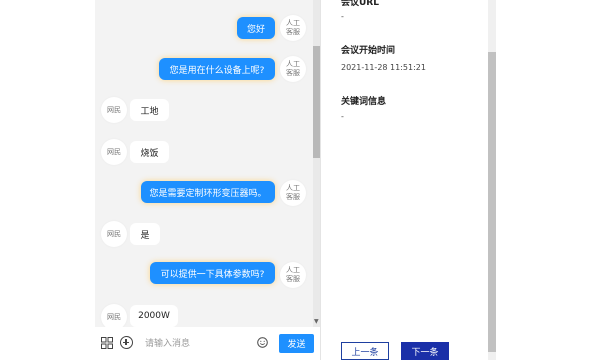 This screenshot has width=600, height=360. What do you see at coordinates (368, 51) in the screenshot?
I see `meeting-start-label: 会议开始时间` at bounding box center [368, 51].